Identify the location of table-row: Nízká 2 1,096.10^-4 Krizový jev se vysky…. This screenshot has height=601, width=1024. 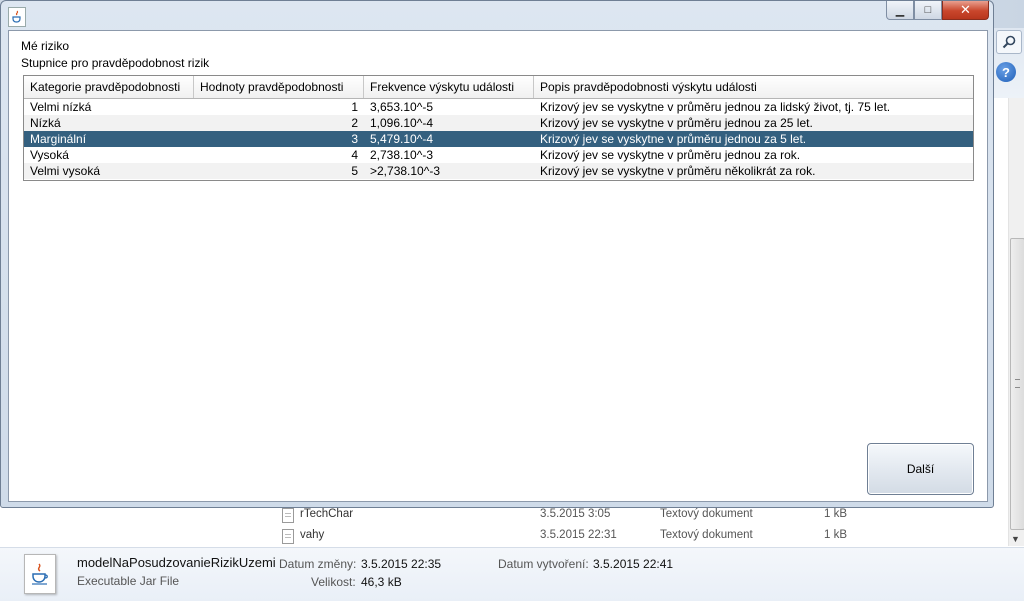
(498, 123).